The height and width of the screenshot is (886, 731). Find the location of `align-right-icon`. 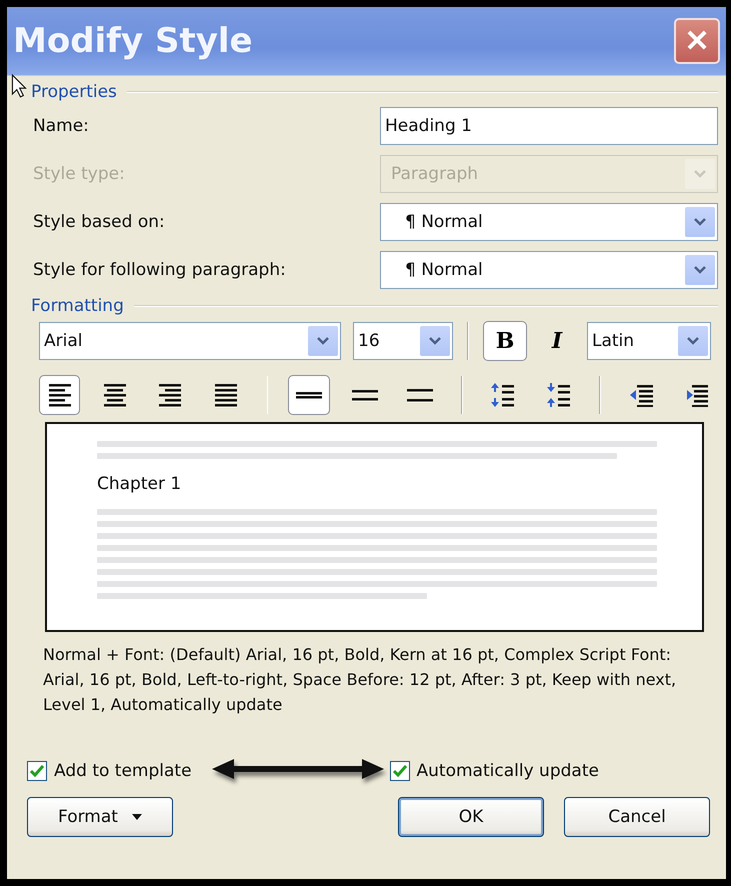

align-right-icon is located at coordinates (170, 395).